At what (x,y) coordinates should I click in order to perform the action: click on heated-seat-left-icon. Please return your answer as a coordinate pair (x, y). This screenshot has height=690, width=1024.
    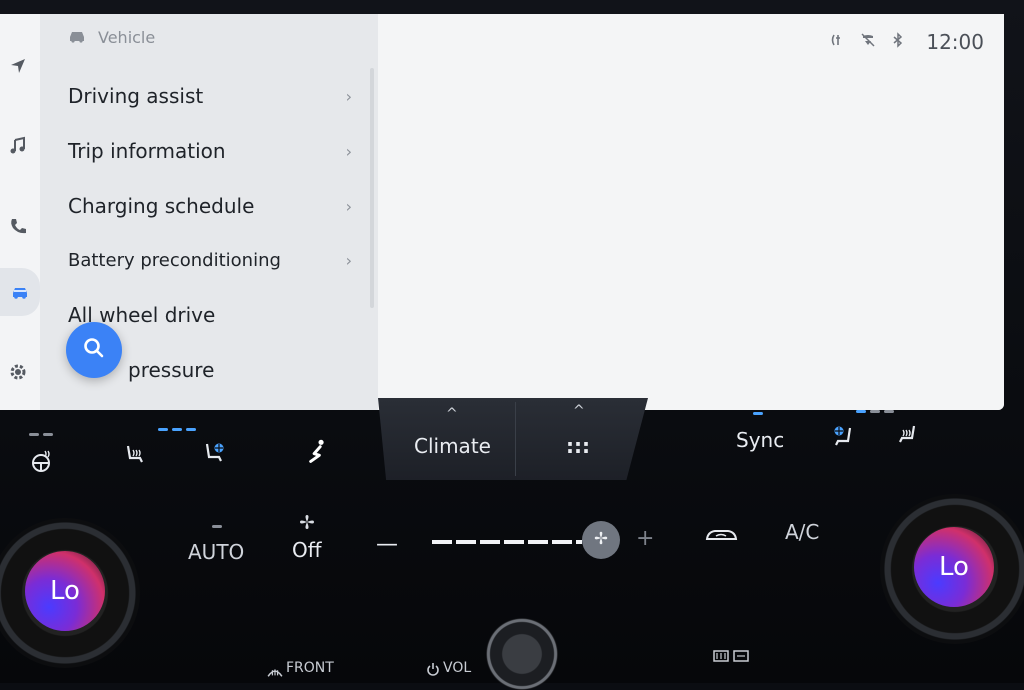
    Looking at the image, I should click on (135, 457).